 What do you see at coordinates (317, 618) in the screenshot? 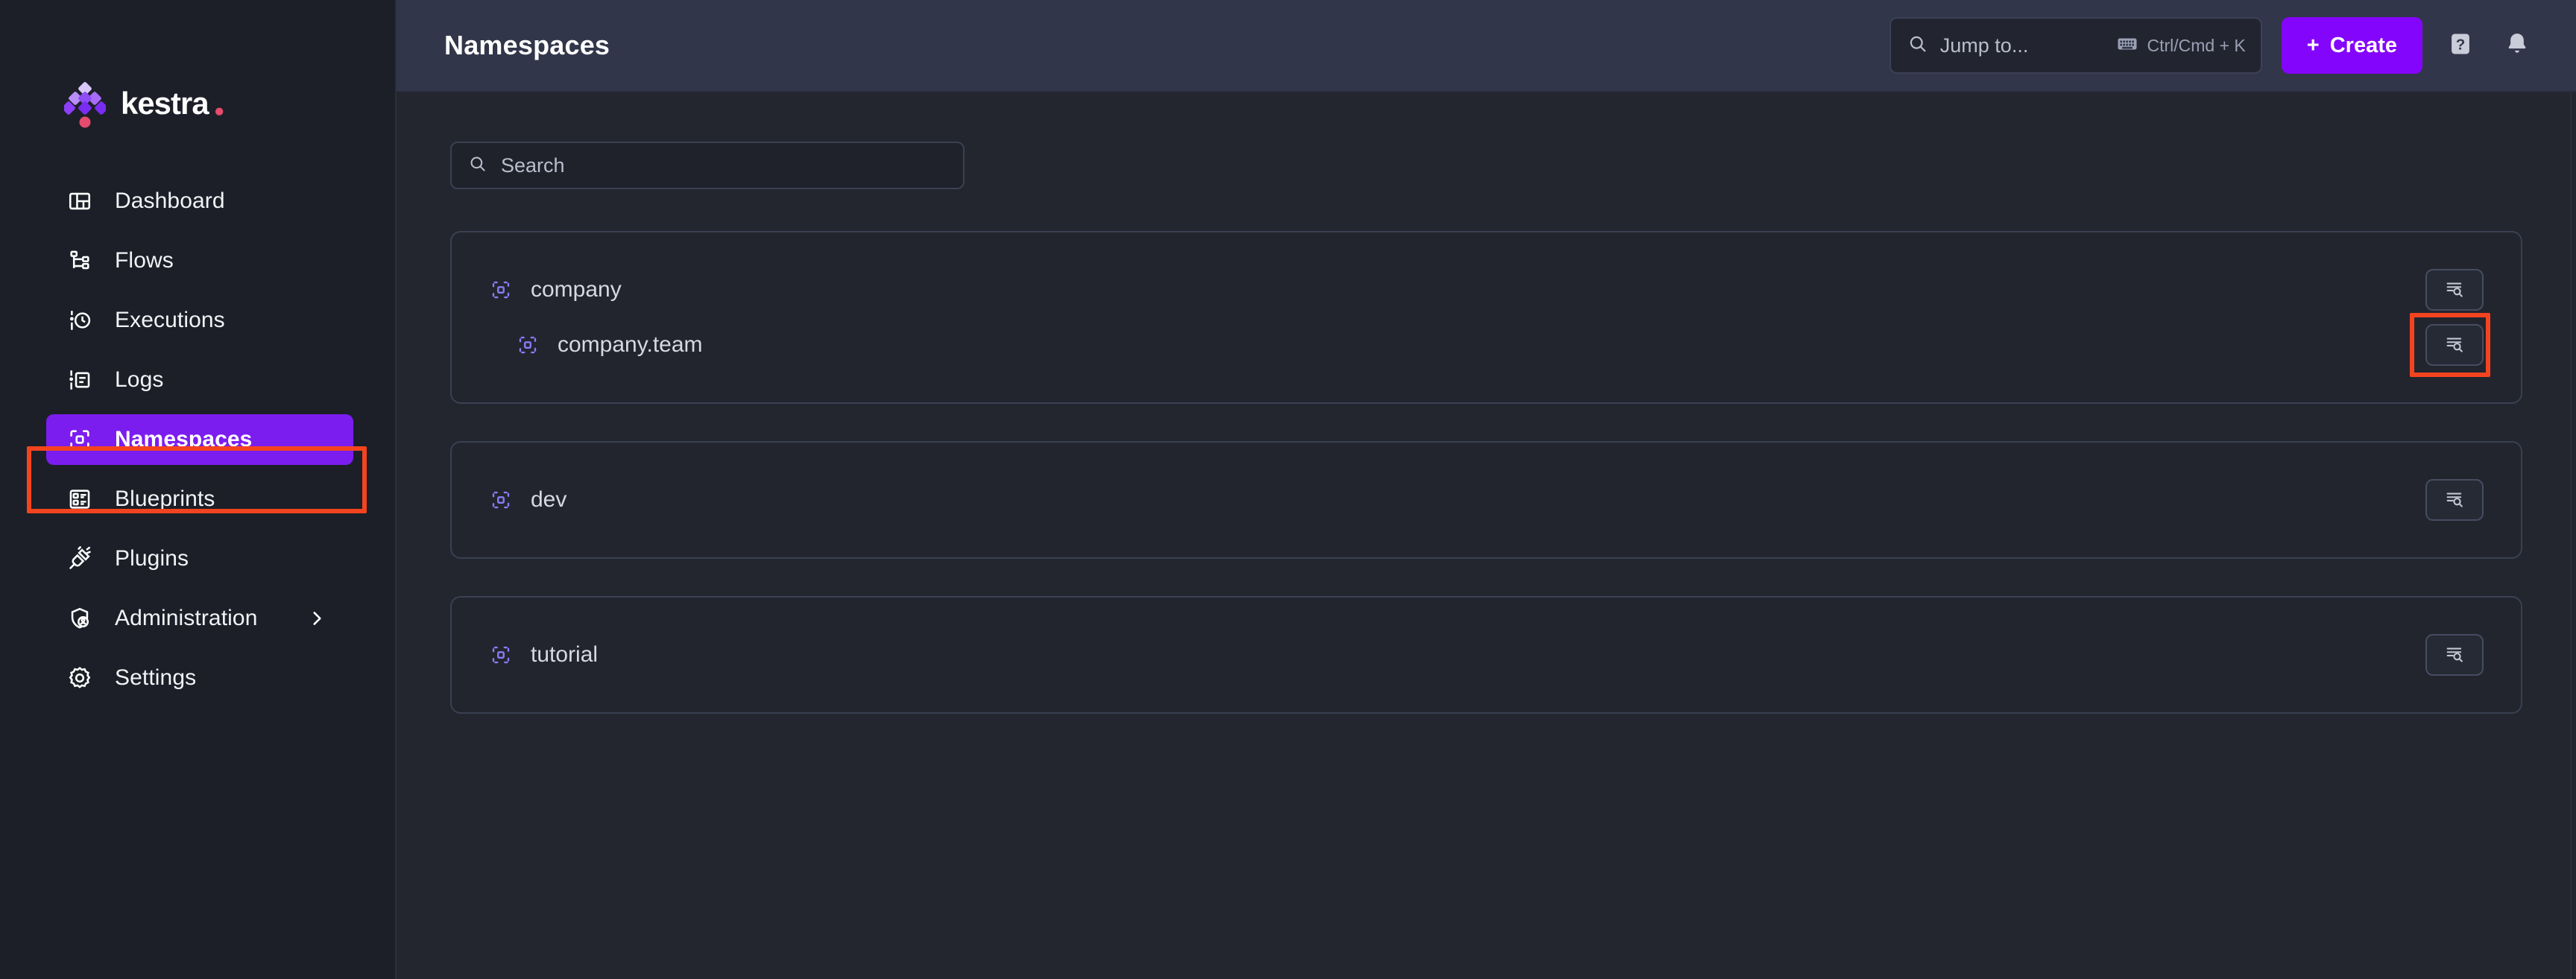
I see `chevron-right-icon` at bounding box center [317, 618].